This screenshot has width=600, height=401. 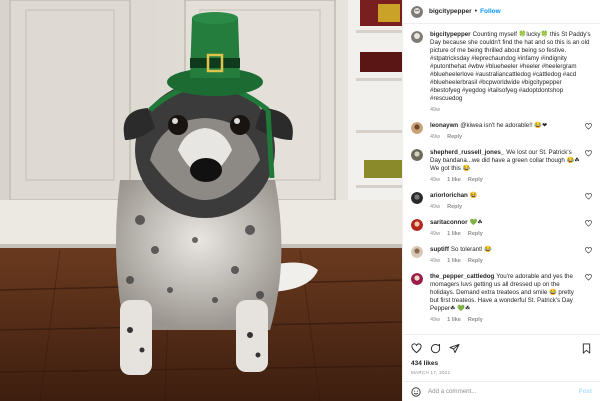 What do you see at coordinates (444, 125) in the screenshot?
I see `comment-username: leonaywn` at bounding box center [444, 125].